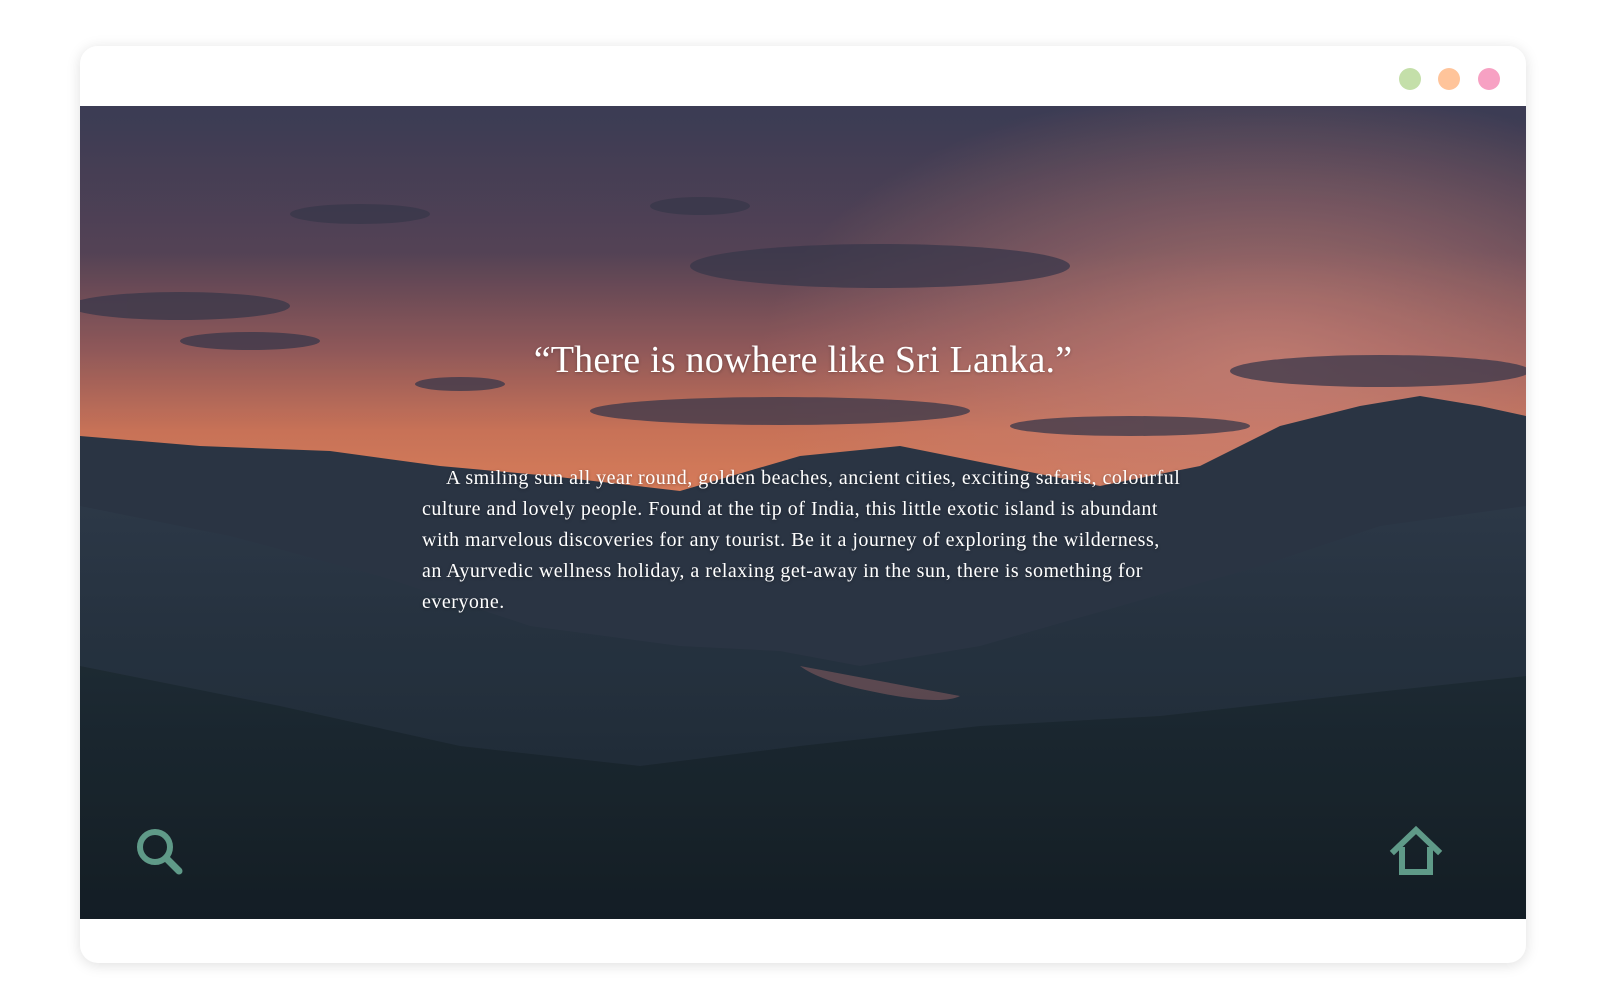  I want to click on window-control-orange, so click(1449, 79).